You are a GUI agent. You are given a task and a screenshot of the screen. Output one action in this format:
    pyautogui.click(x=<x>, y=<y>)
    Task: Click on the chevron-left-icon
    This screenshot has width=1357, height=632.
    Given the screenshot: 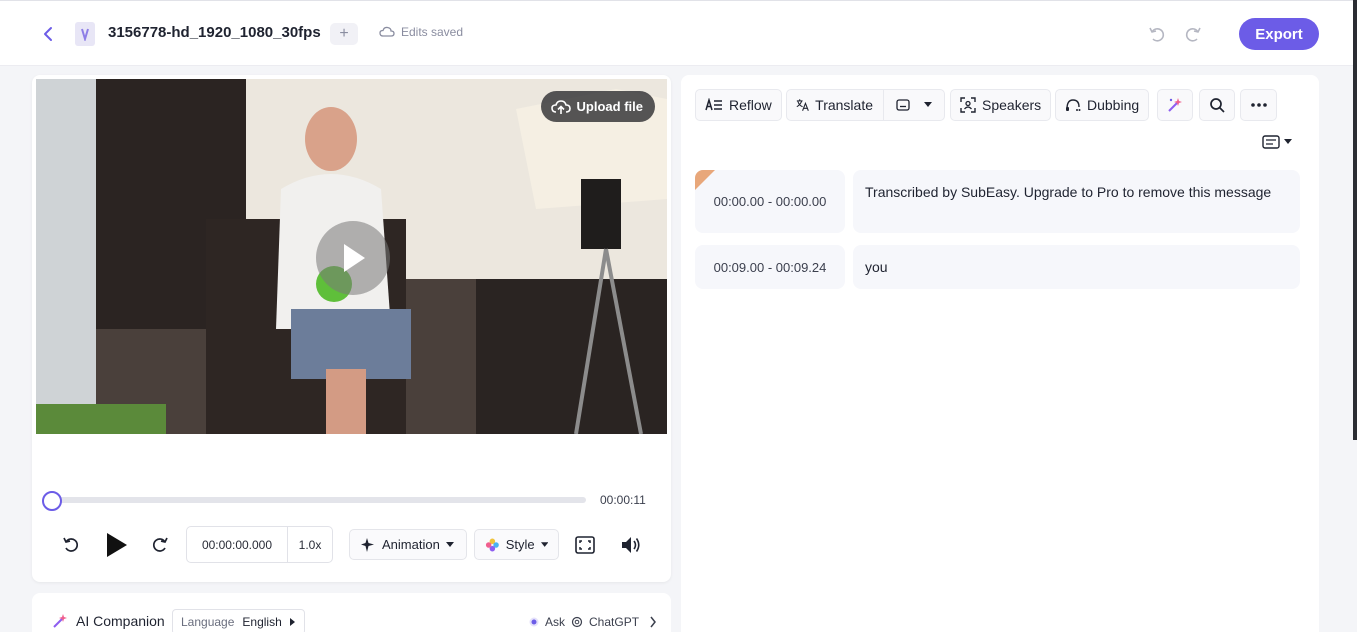 What is the action you would take?
    pyautogui.click(x=48, y=34)
    